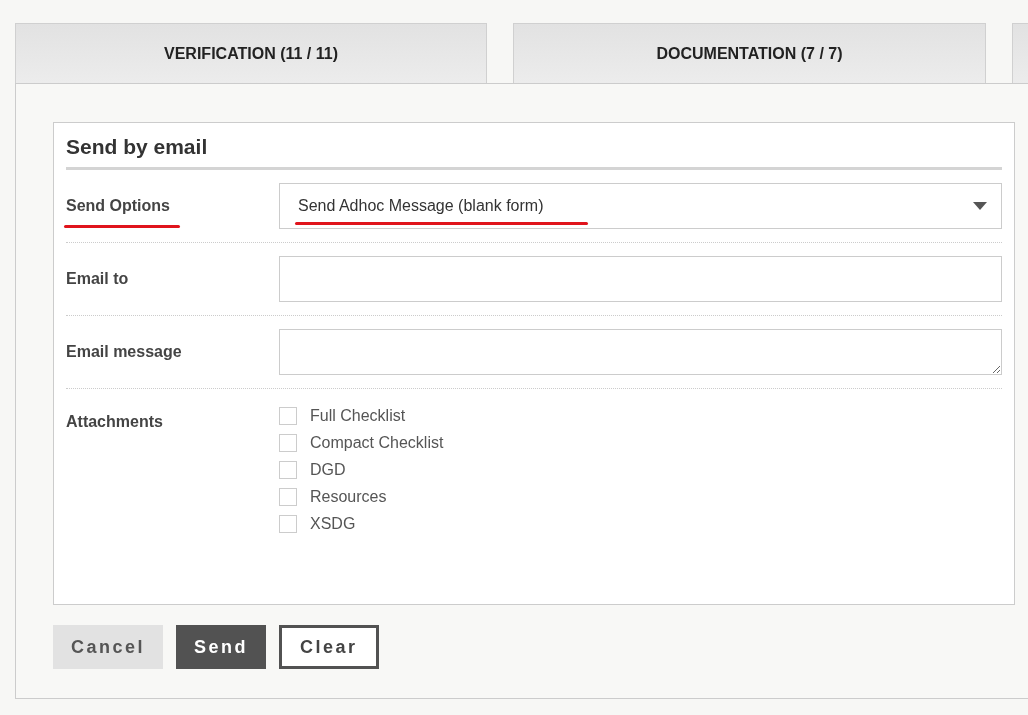  I want to click on checkbox-label: Full Checklist, so click(358, 416).